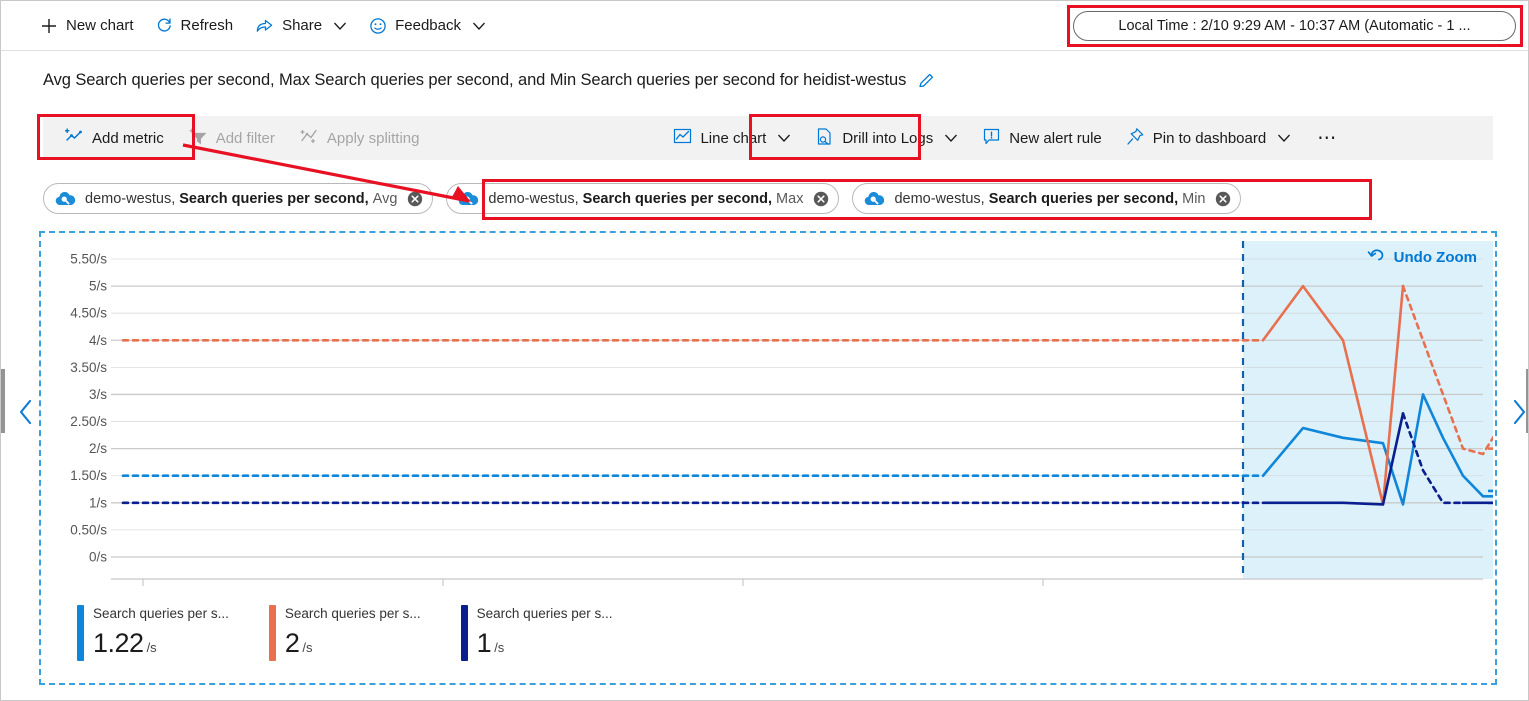  I want to click on new-alert-rule-button: New alert rule, so click(1042, 138).